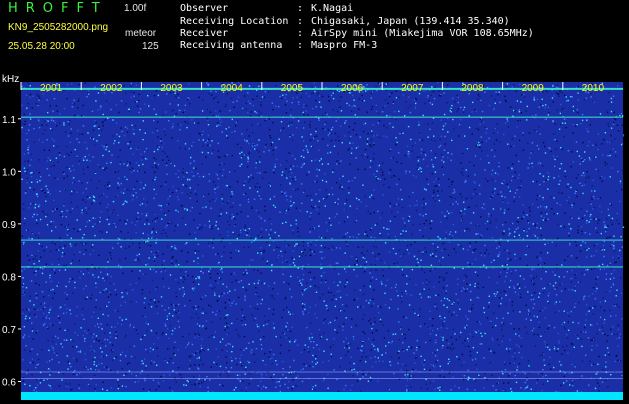 The image size is (629, 404). Describe the element at coordinates (41, 46) in the screenshot. I see `datetime-label: 25.05.28 20:00` at that location.